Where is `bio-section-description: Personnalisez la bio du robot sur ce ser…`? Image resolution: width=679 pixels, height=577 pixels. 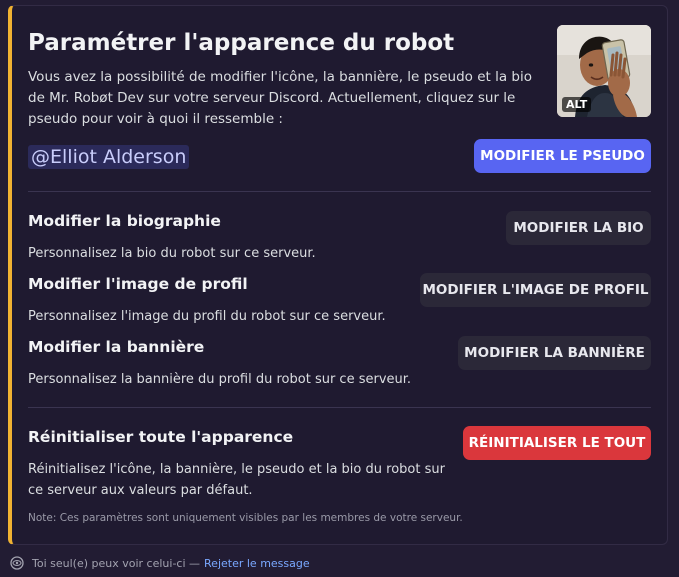
bio-section-description: Personnalisez la bio du robot sur ce ser… is located at coordinates (172, 253).